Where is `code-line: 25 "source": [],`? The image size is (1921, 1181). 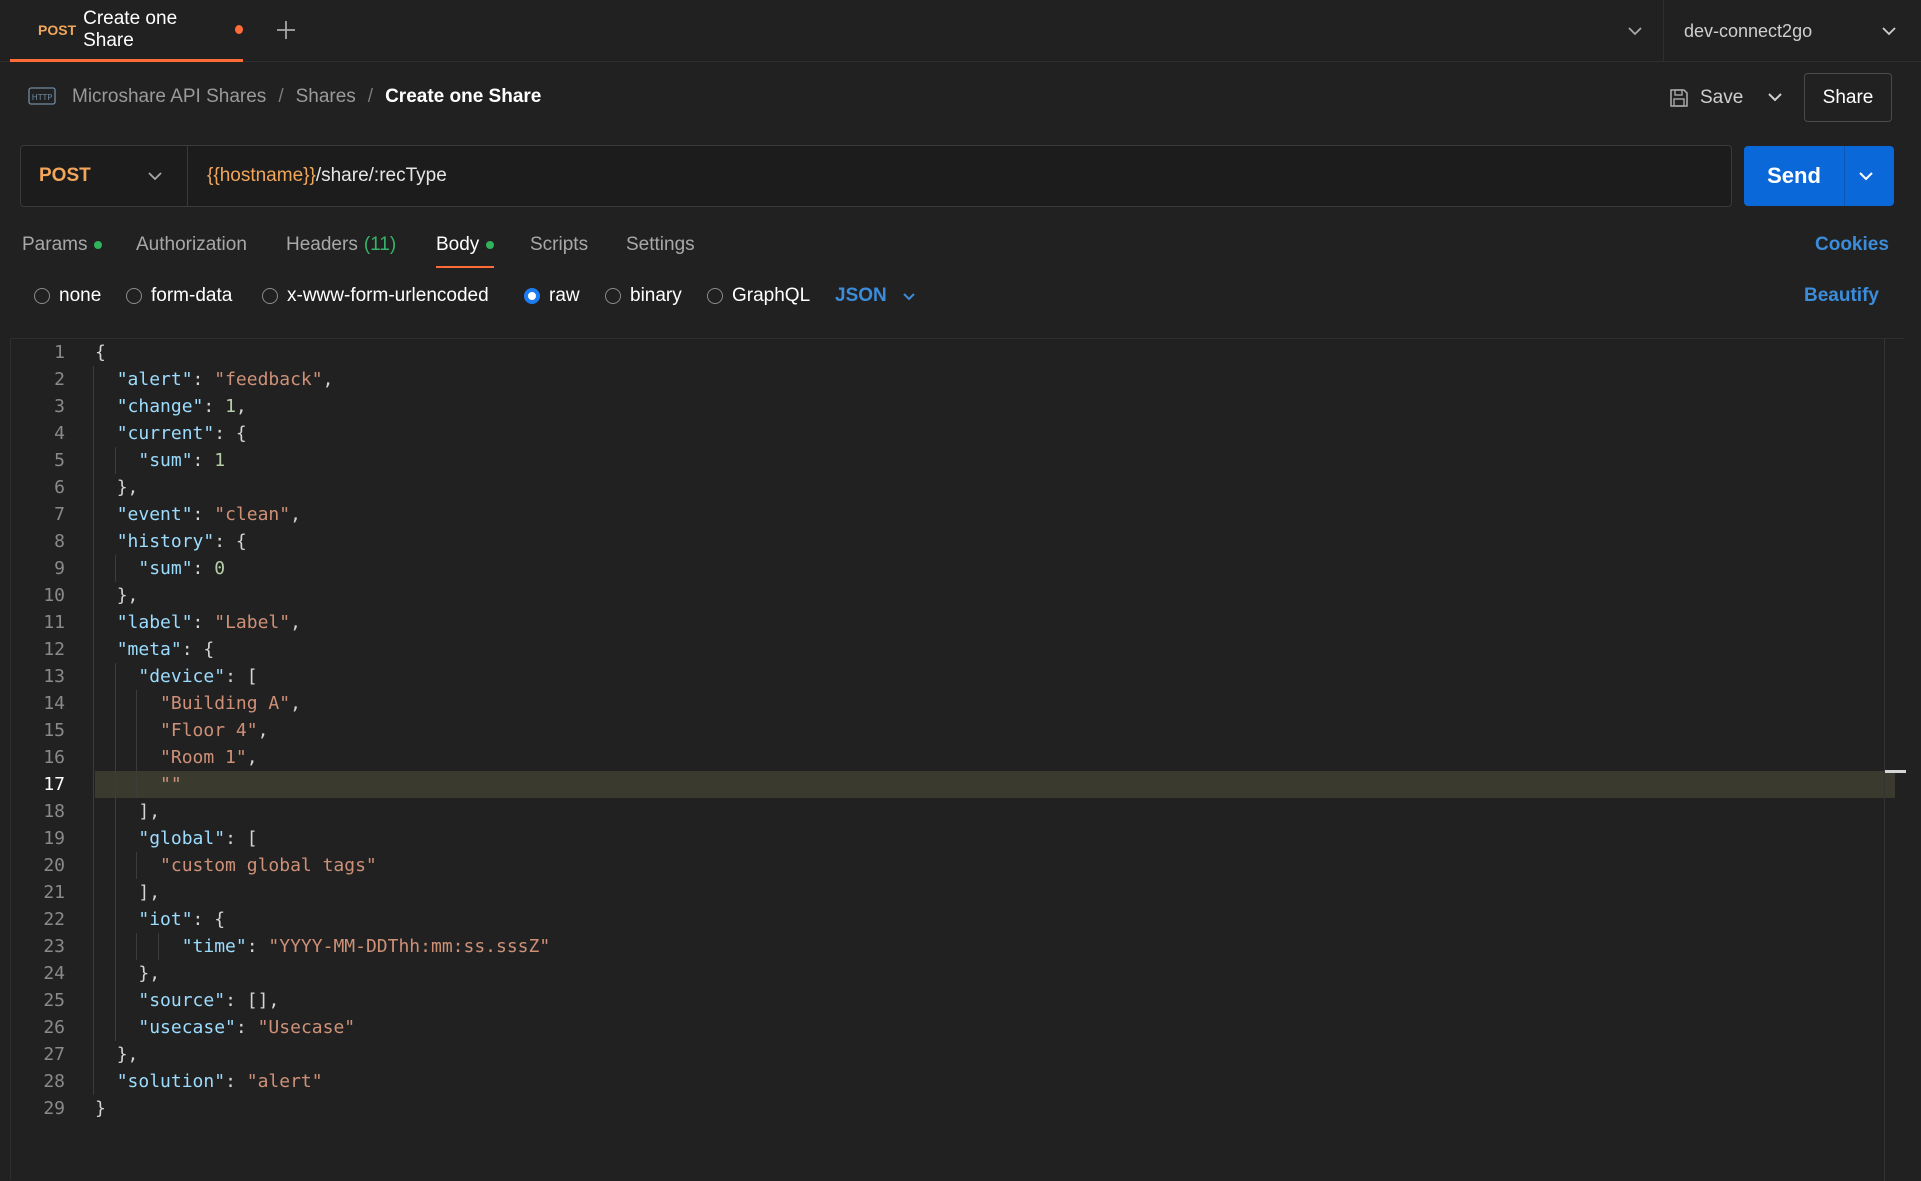
code-line: 25 "source": [], is located at coordinates (958, 1000).